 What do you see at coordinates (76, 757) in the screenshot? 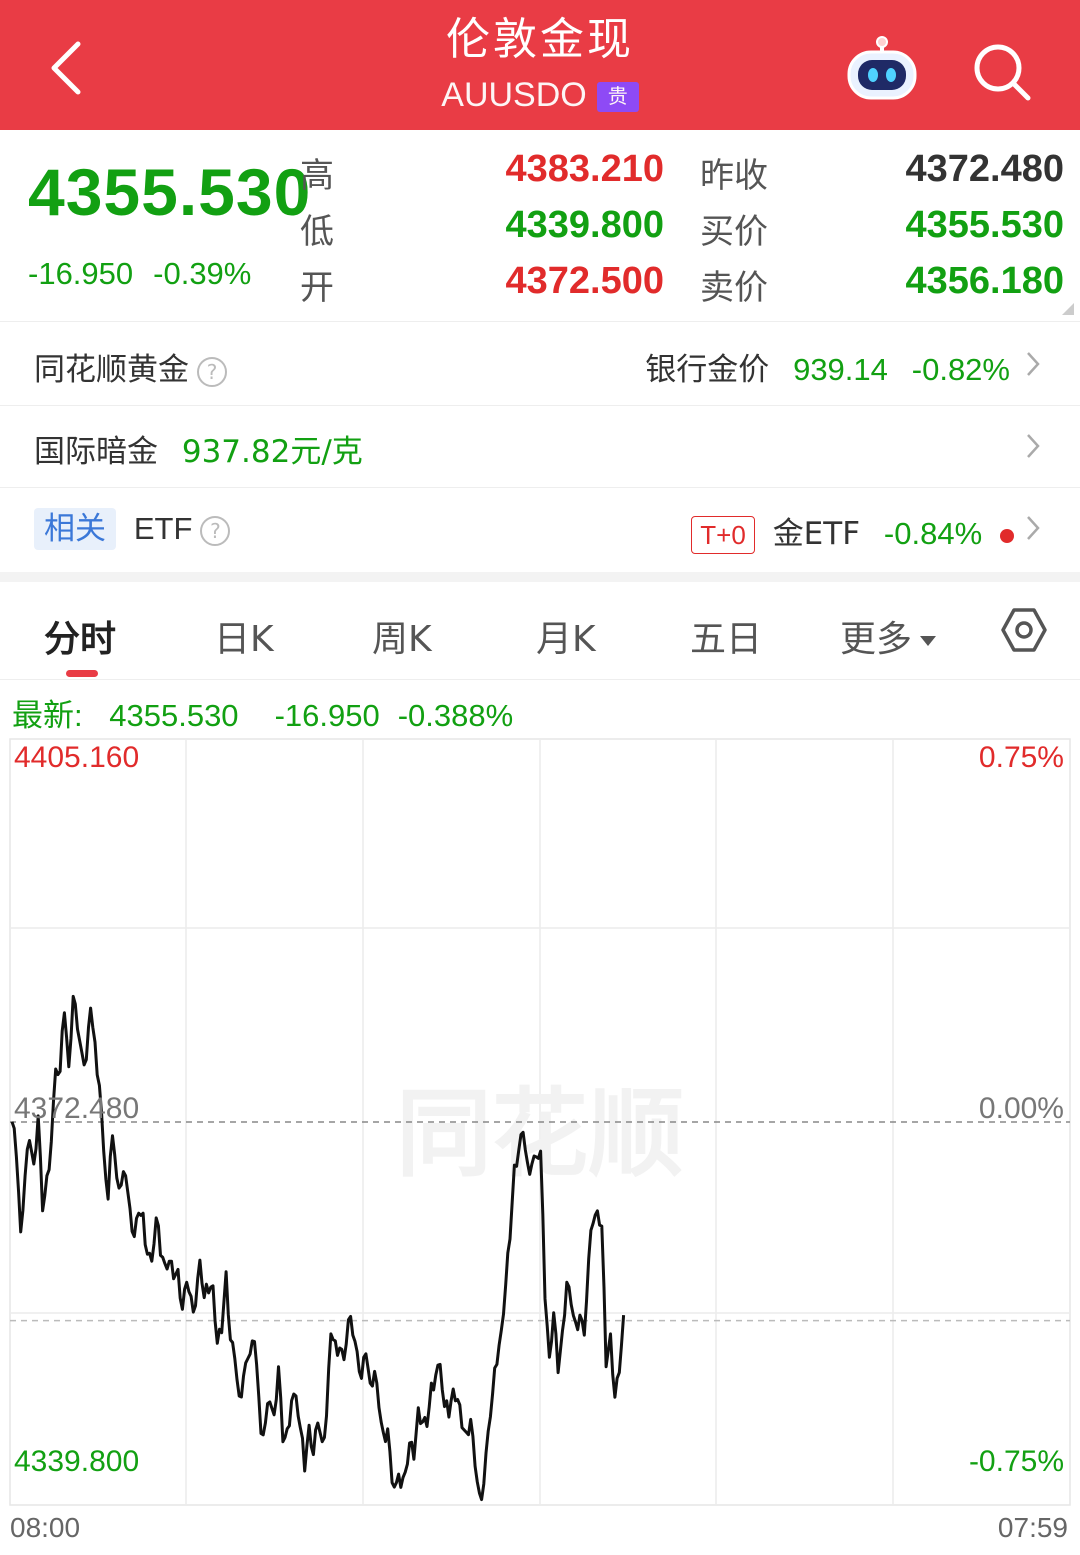
I see `y-top-label: 4405.160` at bounding box center [76, 757].